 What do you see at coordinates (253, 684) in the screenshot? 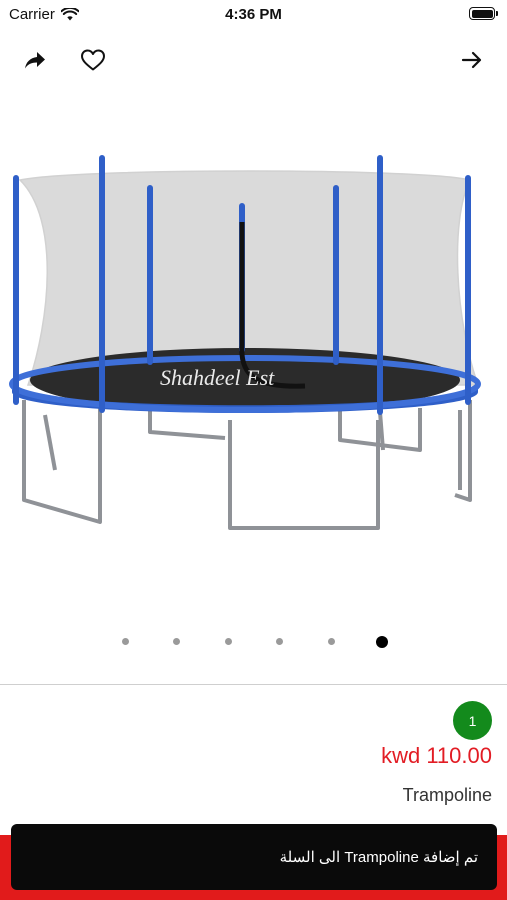
I see `section-divider` at bounding box center [253, 684].